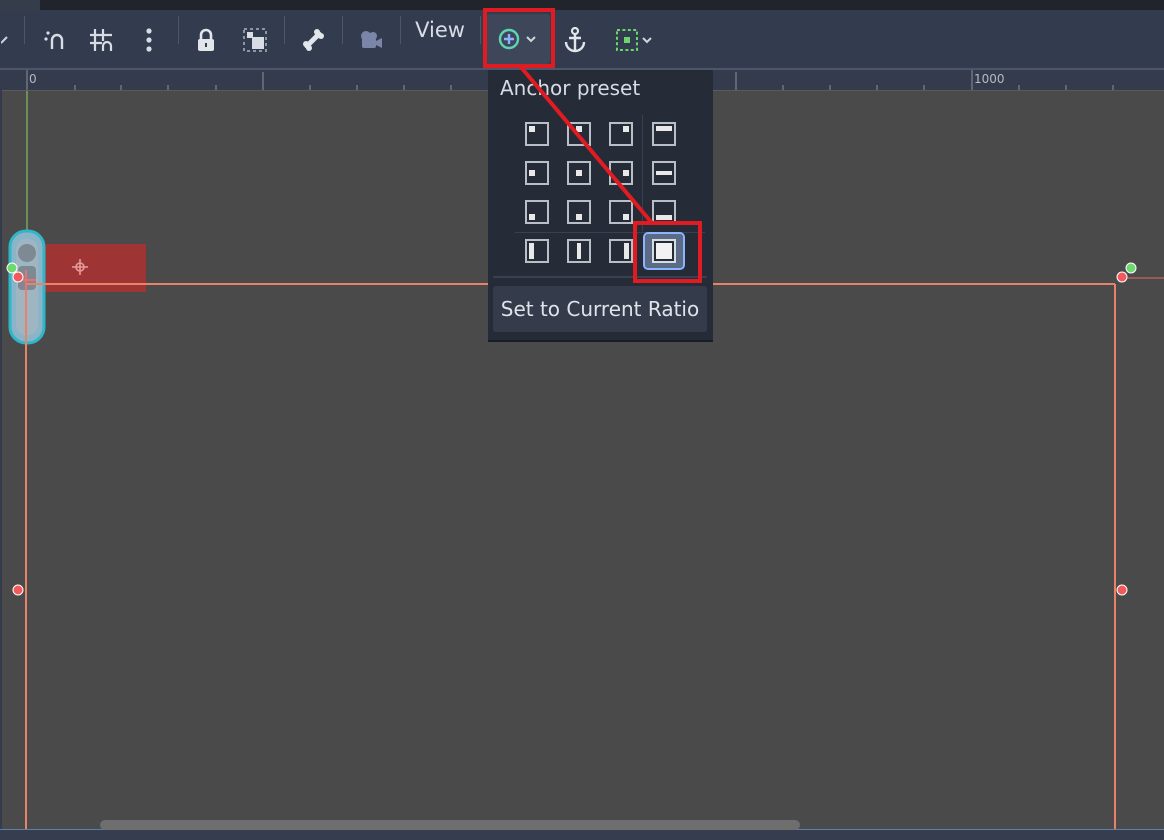  I want to click on preset-center-left, so click(537, 173).